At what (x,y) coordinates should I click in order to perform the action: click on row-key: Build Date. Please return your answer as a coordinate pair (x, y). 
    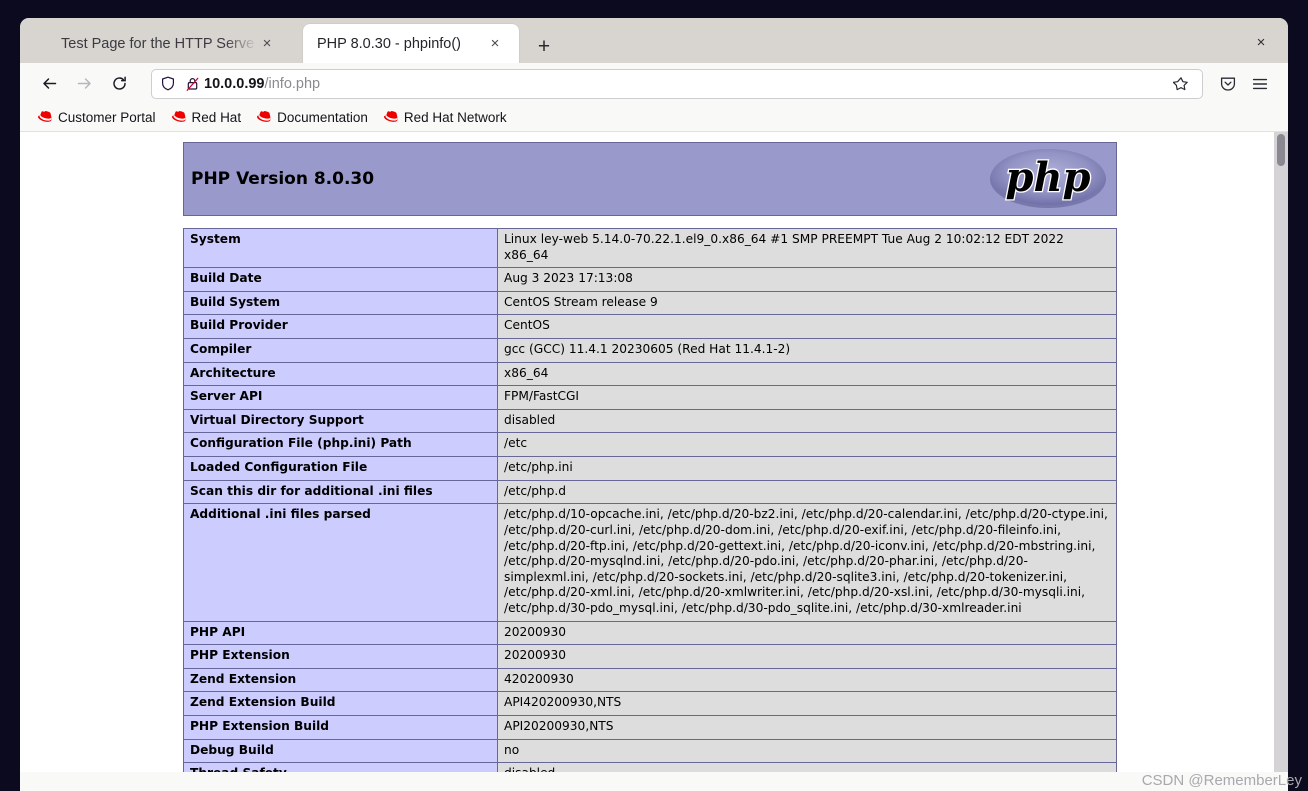
    Looking at the image, I should click on (340, 279).